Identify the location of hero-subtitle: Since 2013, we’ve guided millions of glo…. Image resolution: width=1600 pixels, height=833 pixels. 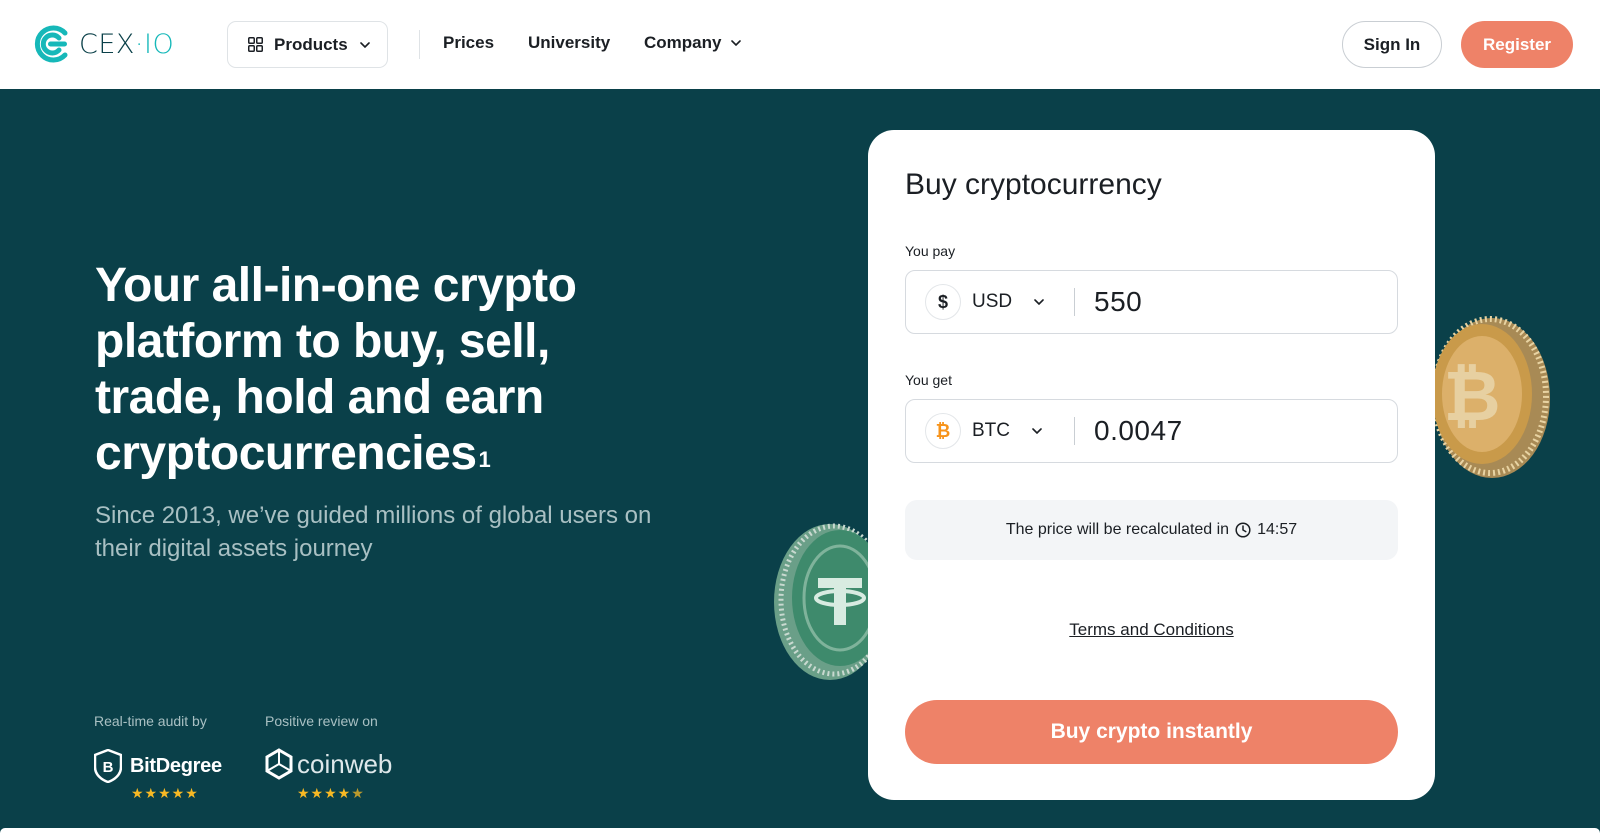
(373, 532).